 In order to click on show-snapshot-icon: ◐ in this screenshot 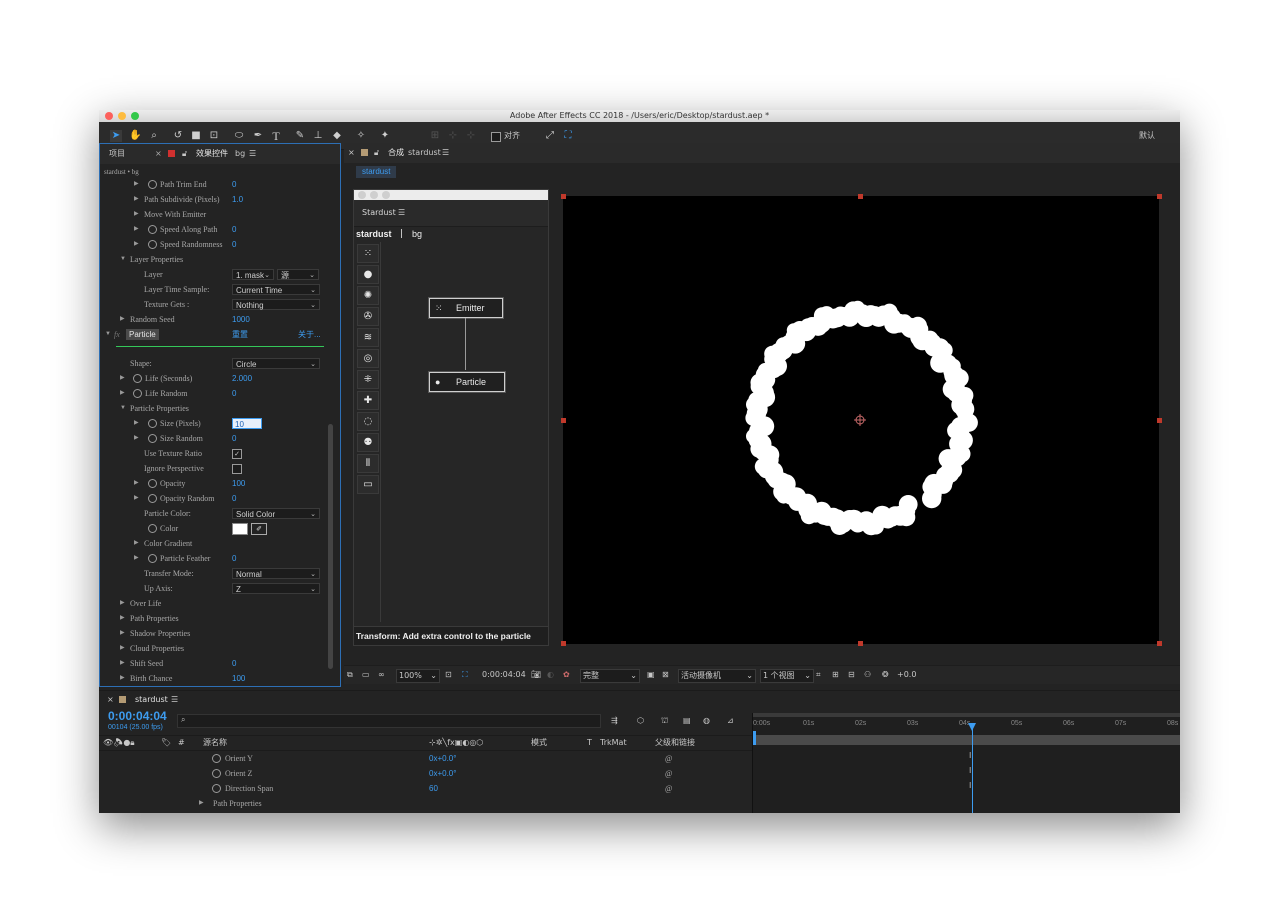, I will do `click(550, 675)`.